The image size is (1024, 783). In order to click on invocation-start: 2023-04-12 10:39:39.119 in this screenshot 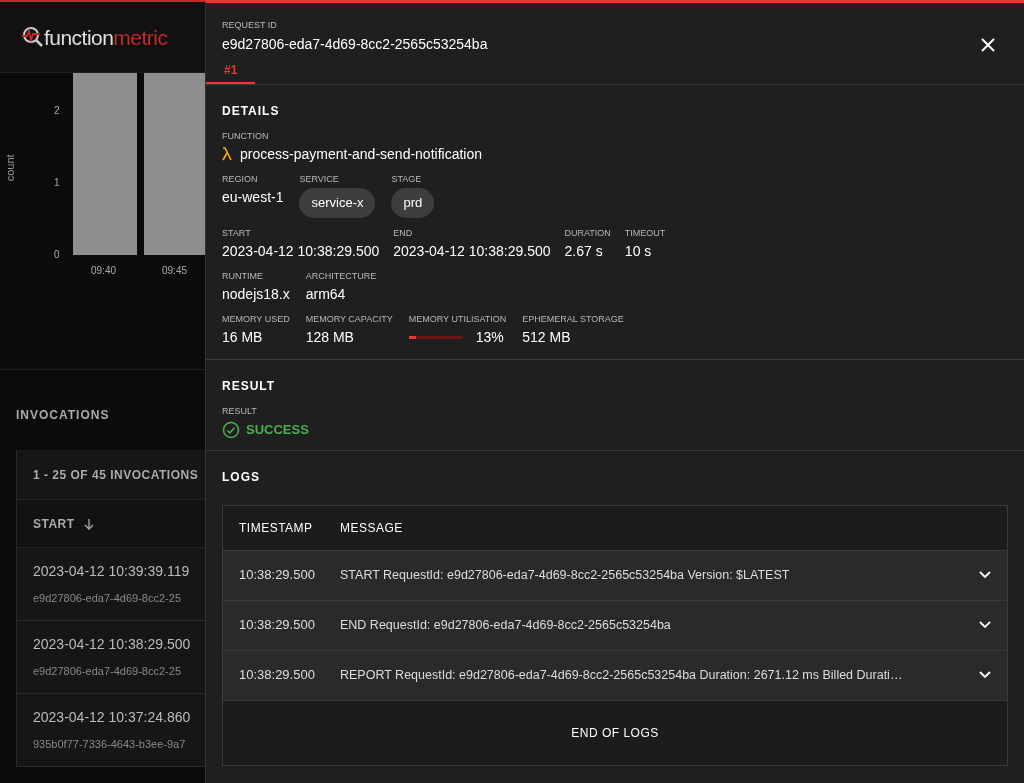, I will do `click(112, 572)`.